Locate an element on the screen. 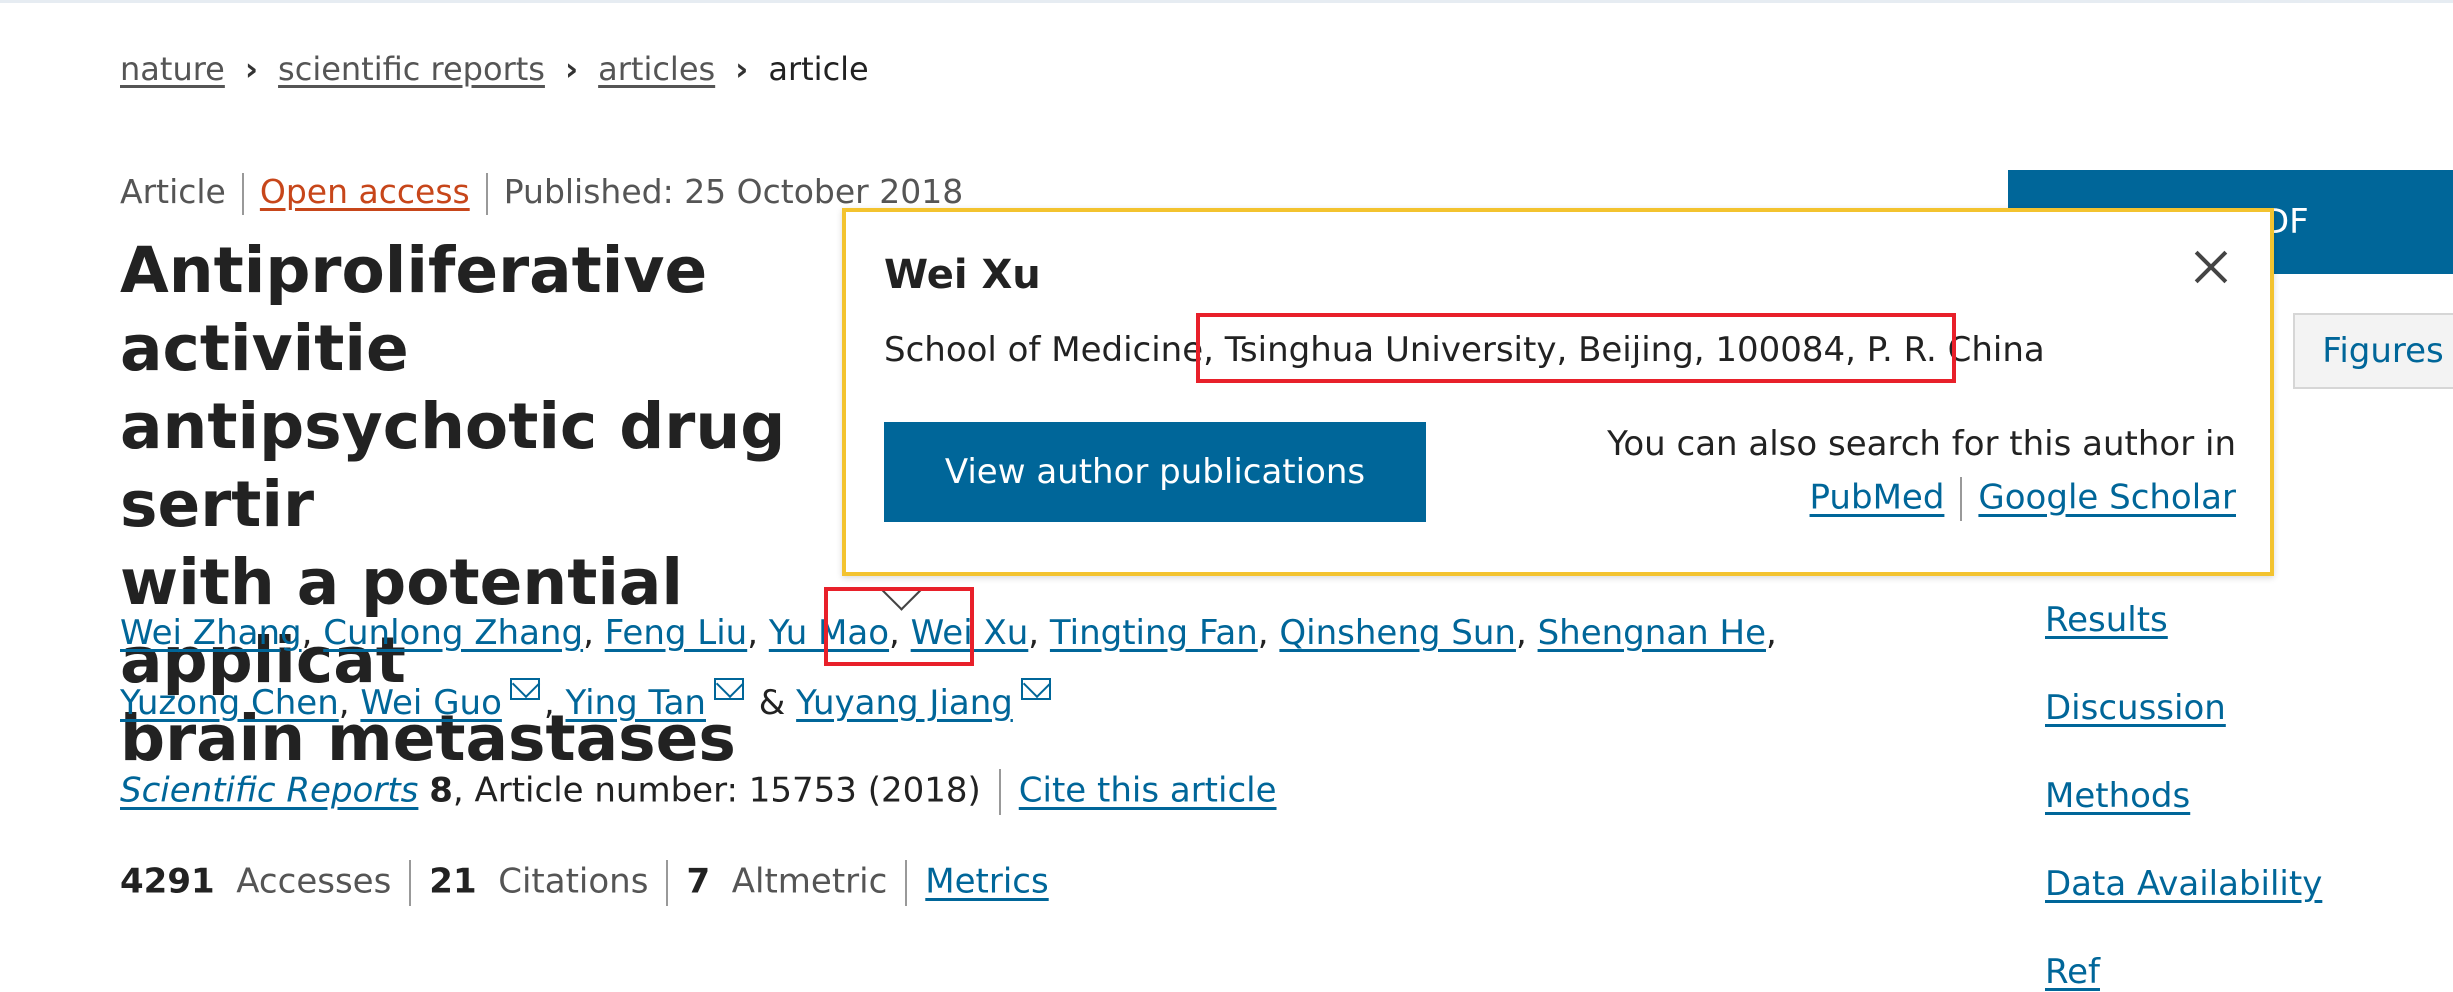 This screenshot has height=992, width=2453. toc-item-data-availability: Data Availability is located at coordinates (2183, 884).